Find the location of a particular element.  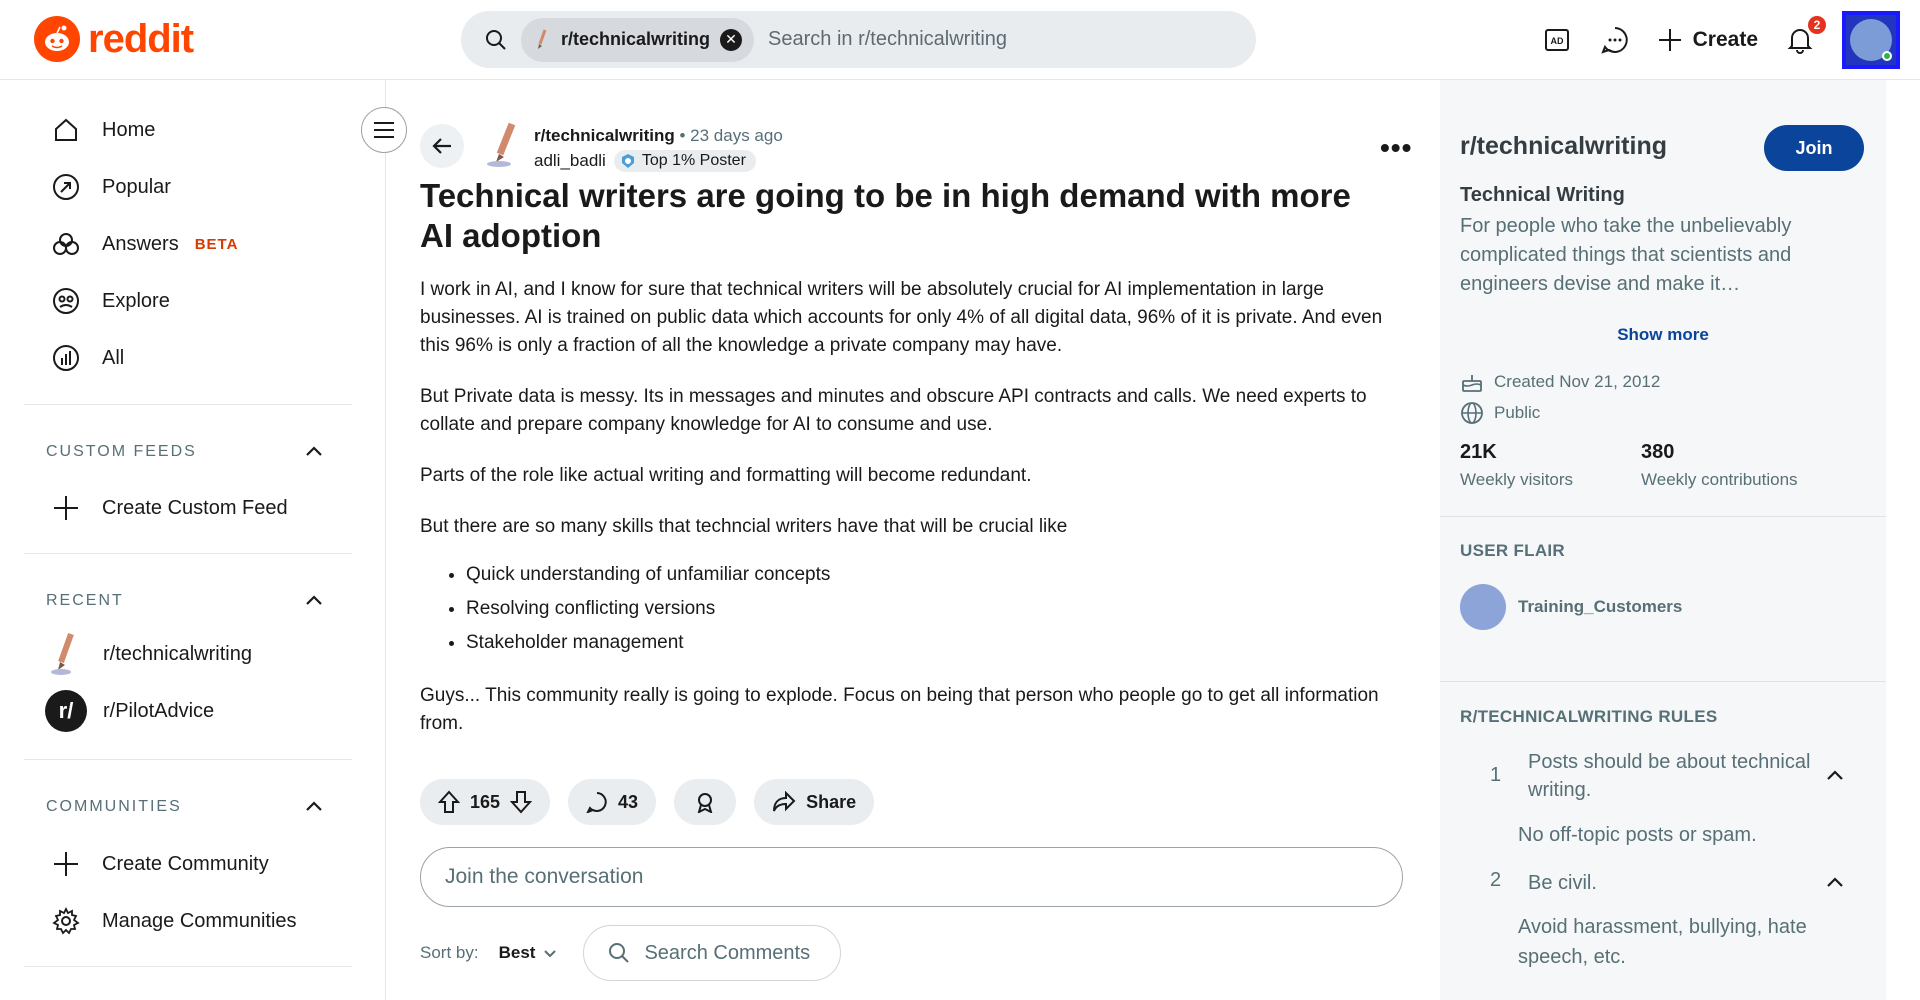

sidebar-item-home: Home is located at coordinates (102, 130).